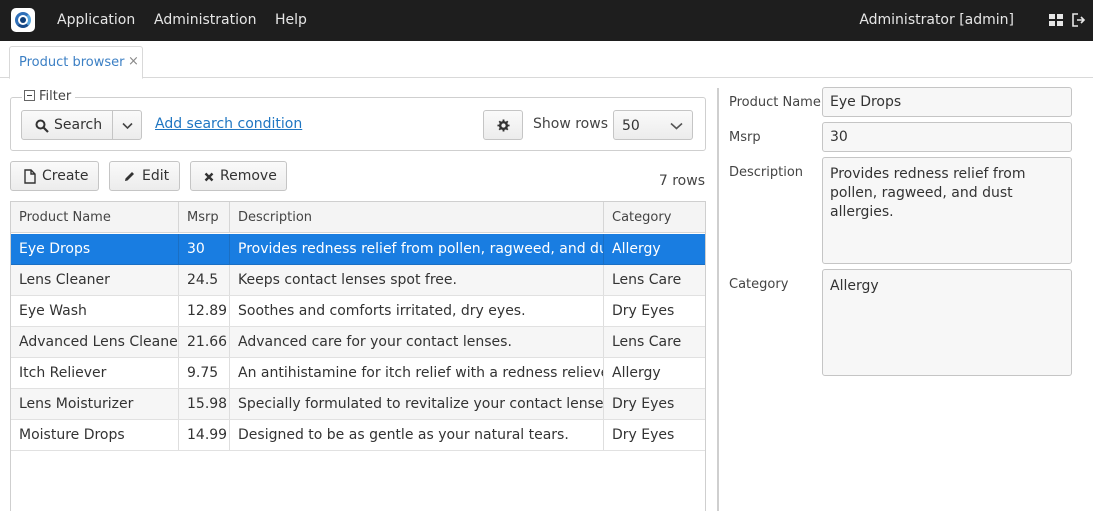  I want to click on cell-product-name: Lens Cleaner, so click(95, 280).